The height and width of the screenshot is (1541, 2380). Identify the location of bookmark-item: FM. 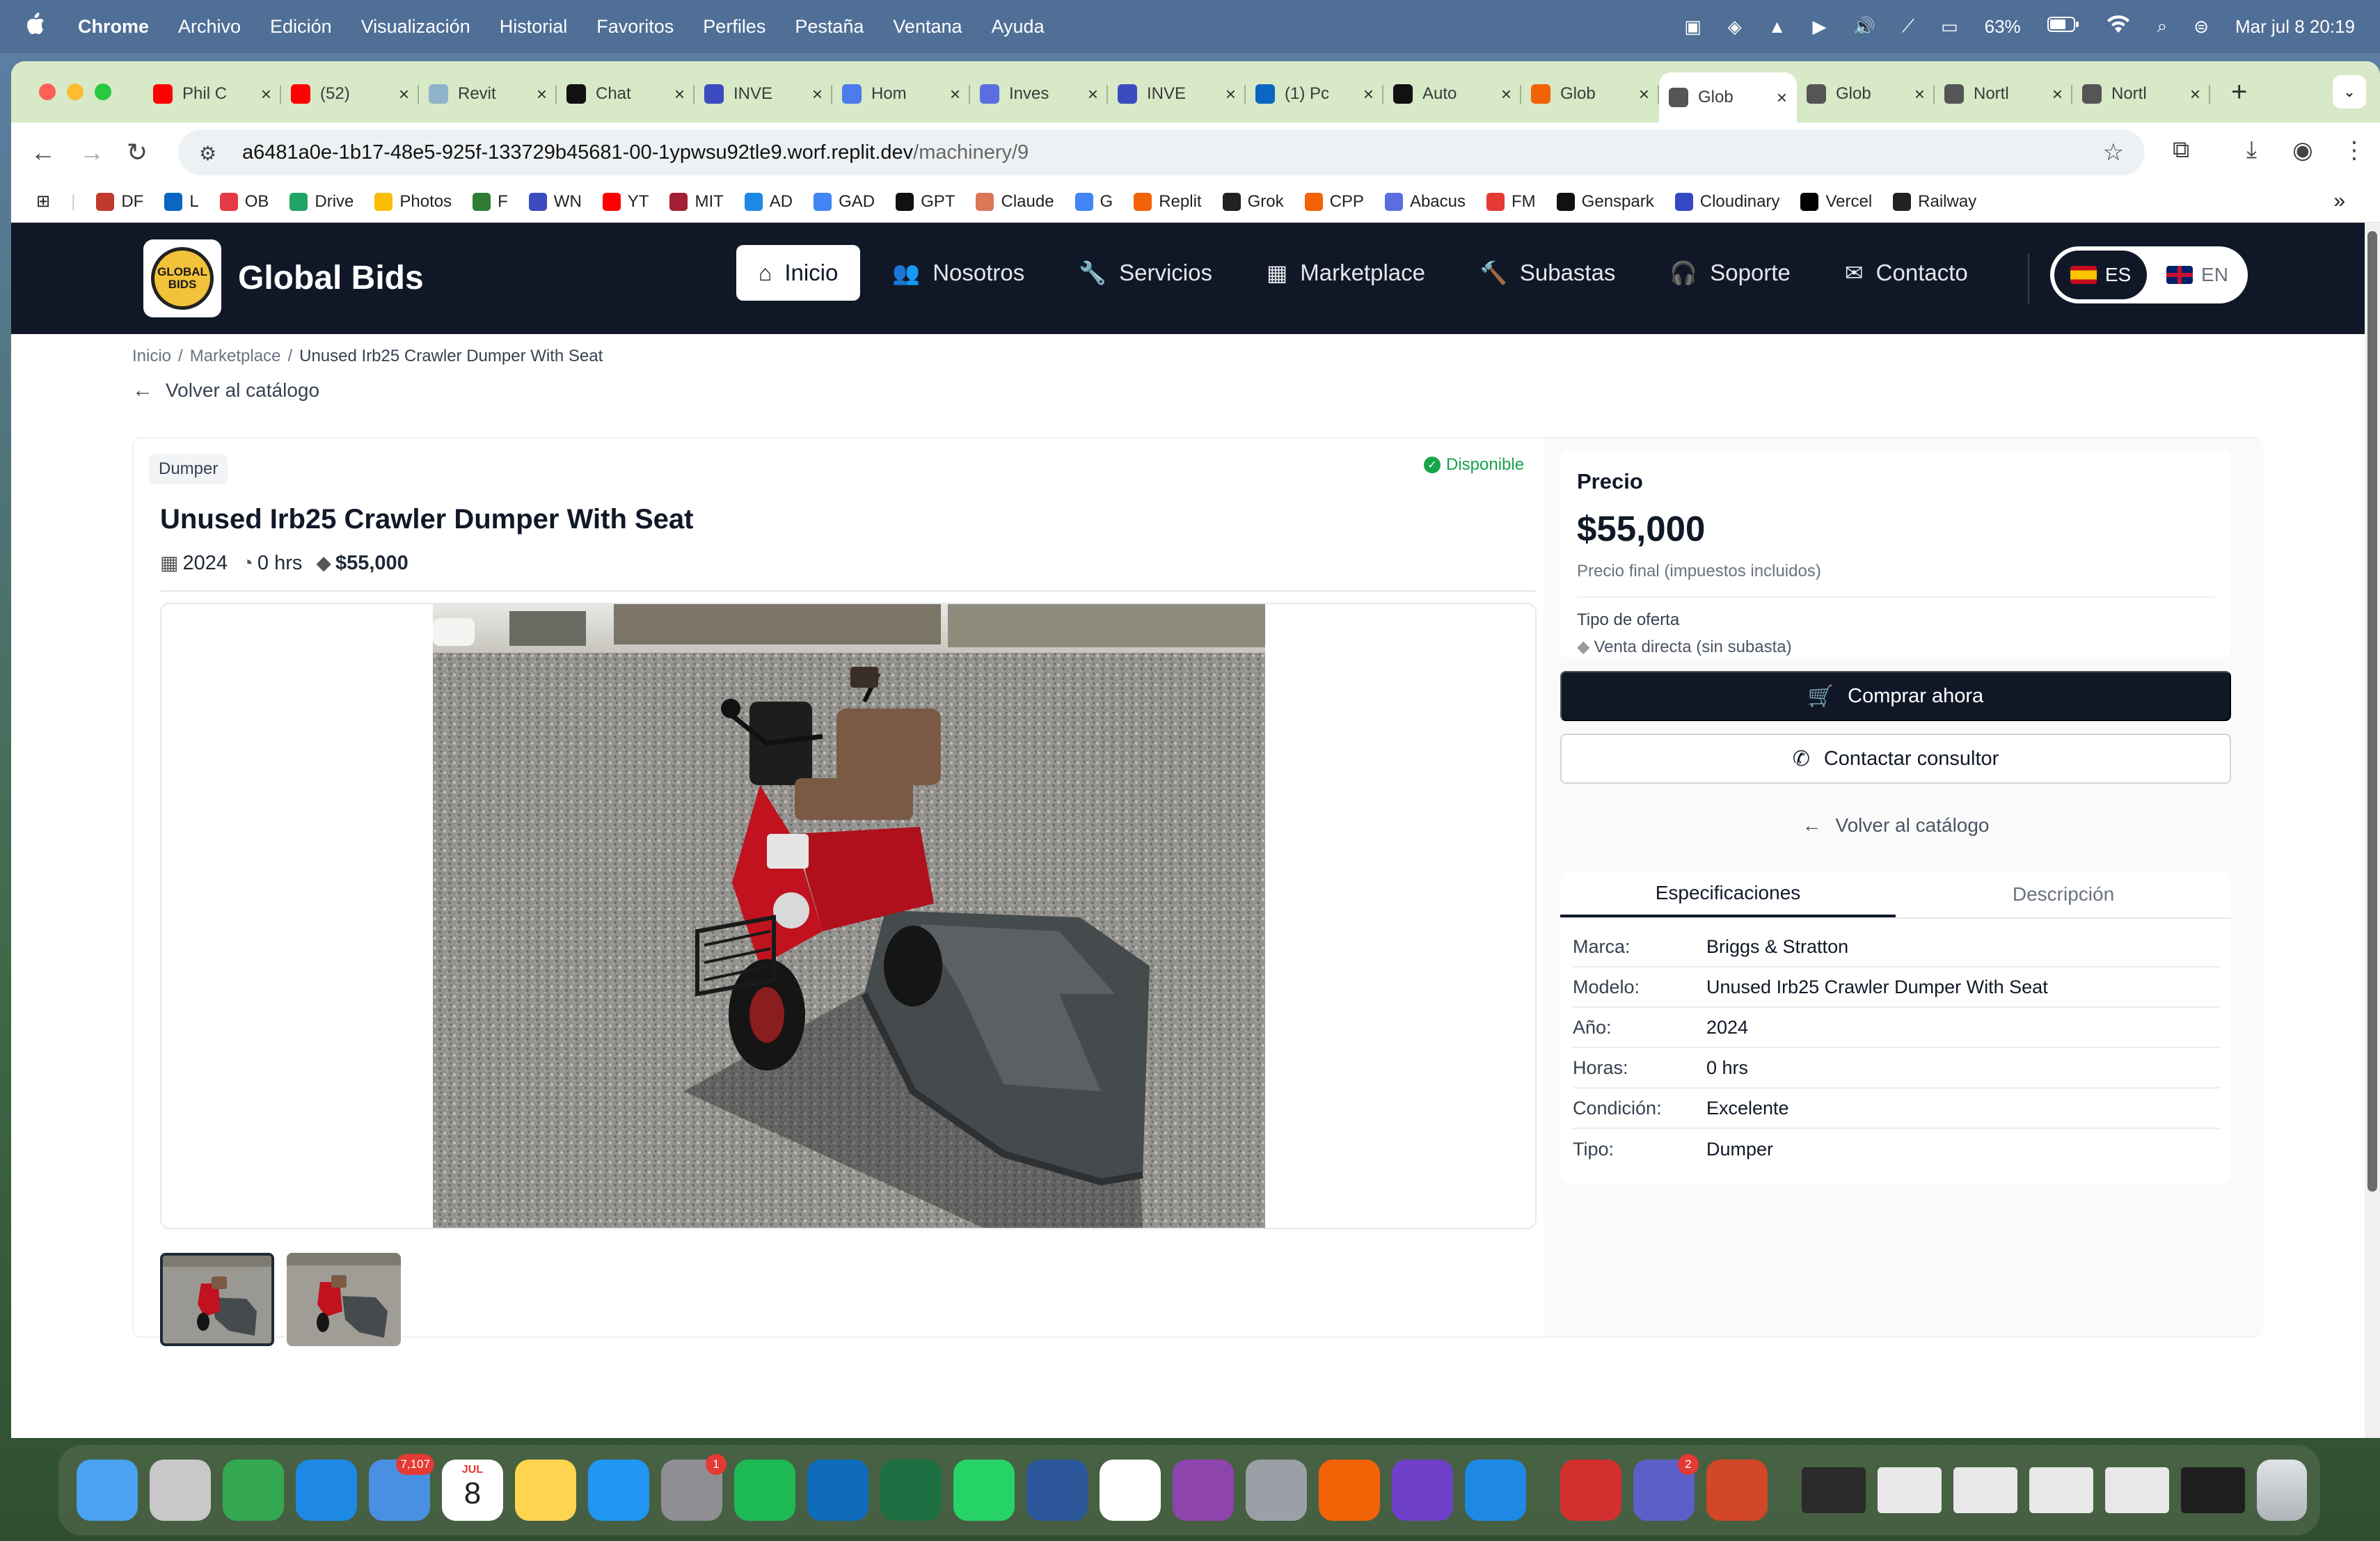
(1511, 202).